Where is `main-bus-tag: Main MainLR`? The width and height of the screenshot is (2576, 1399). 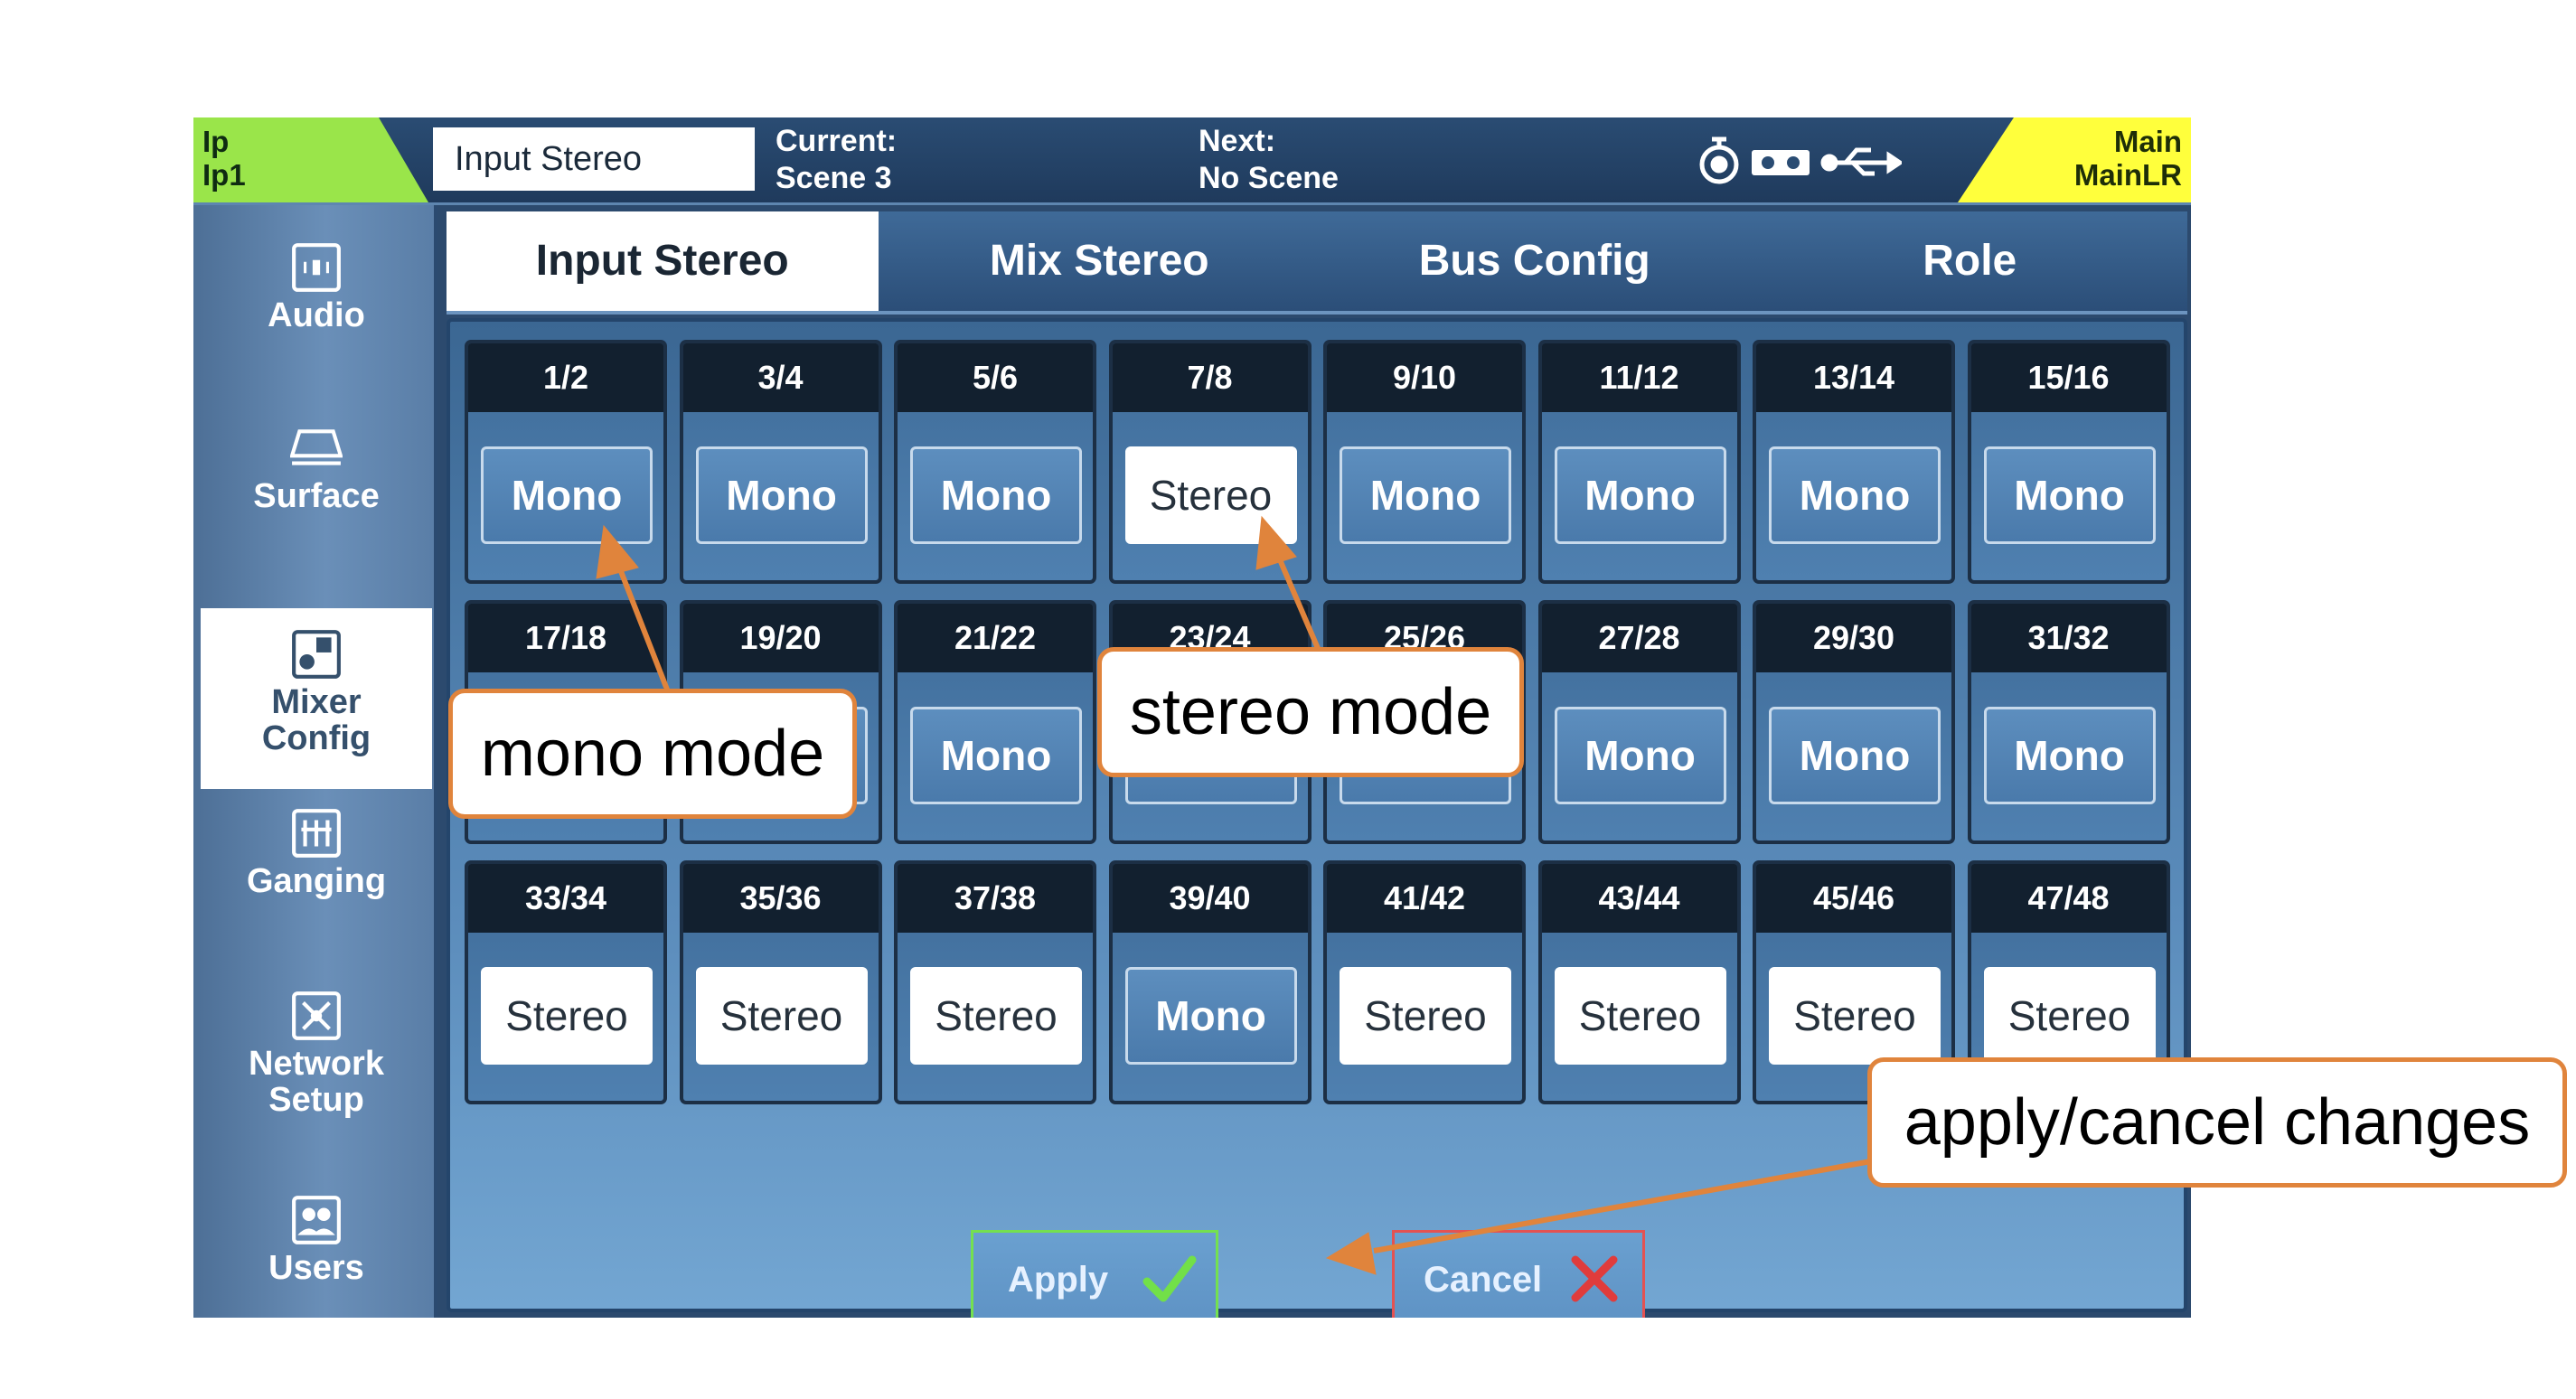 main-bus-tag: Main MainLR is located at coordinates (2075, 159).